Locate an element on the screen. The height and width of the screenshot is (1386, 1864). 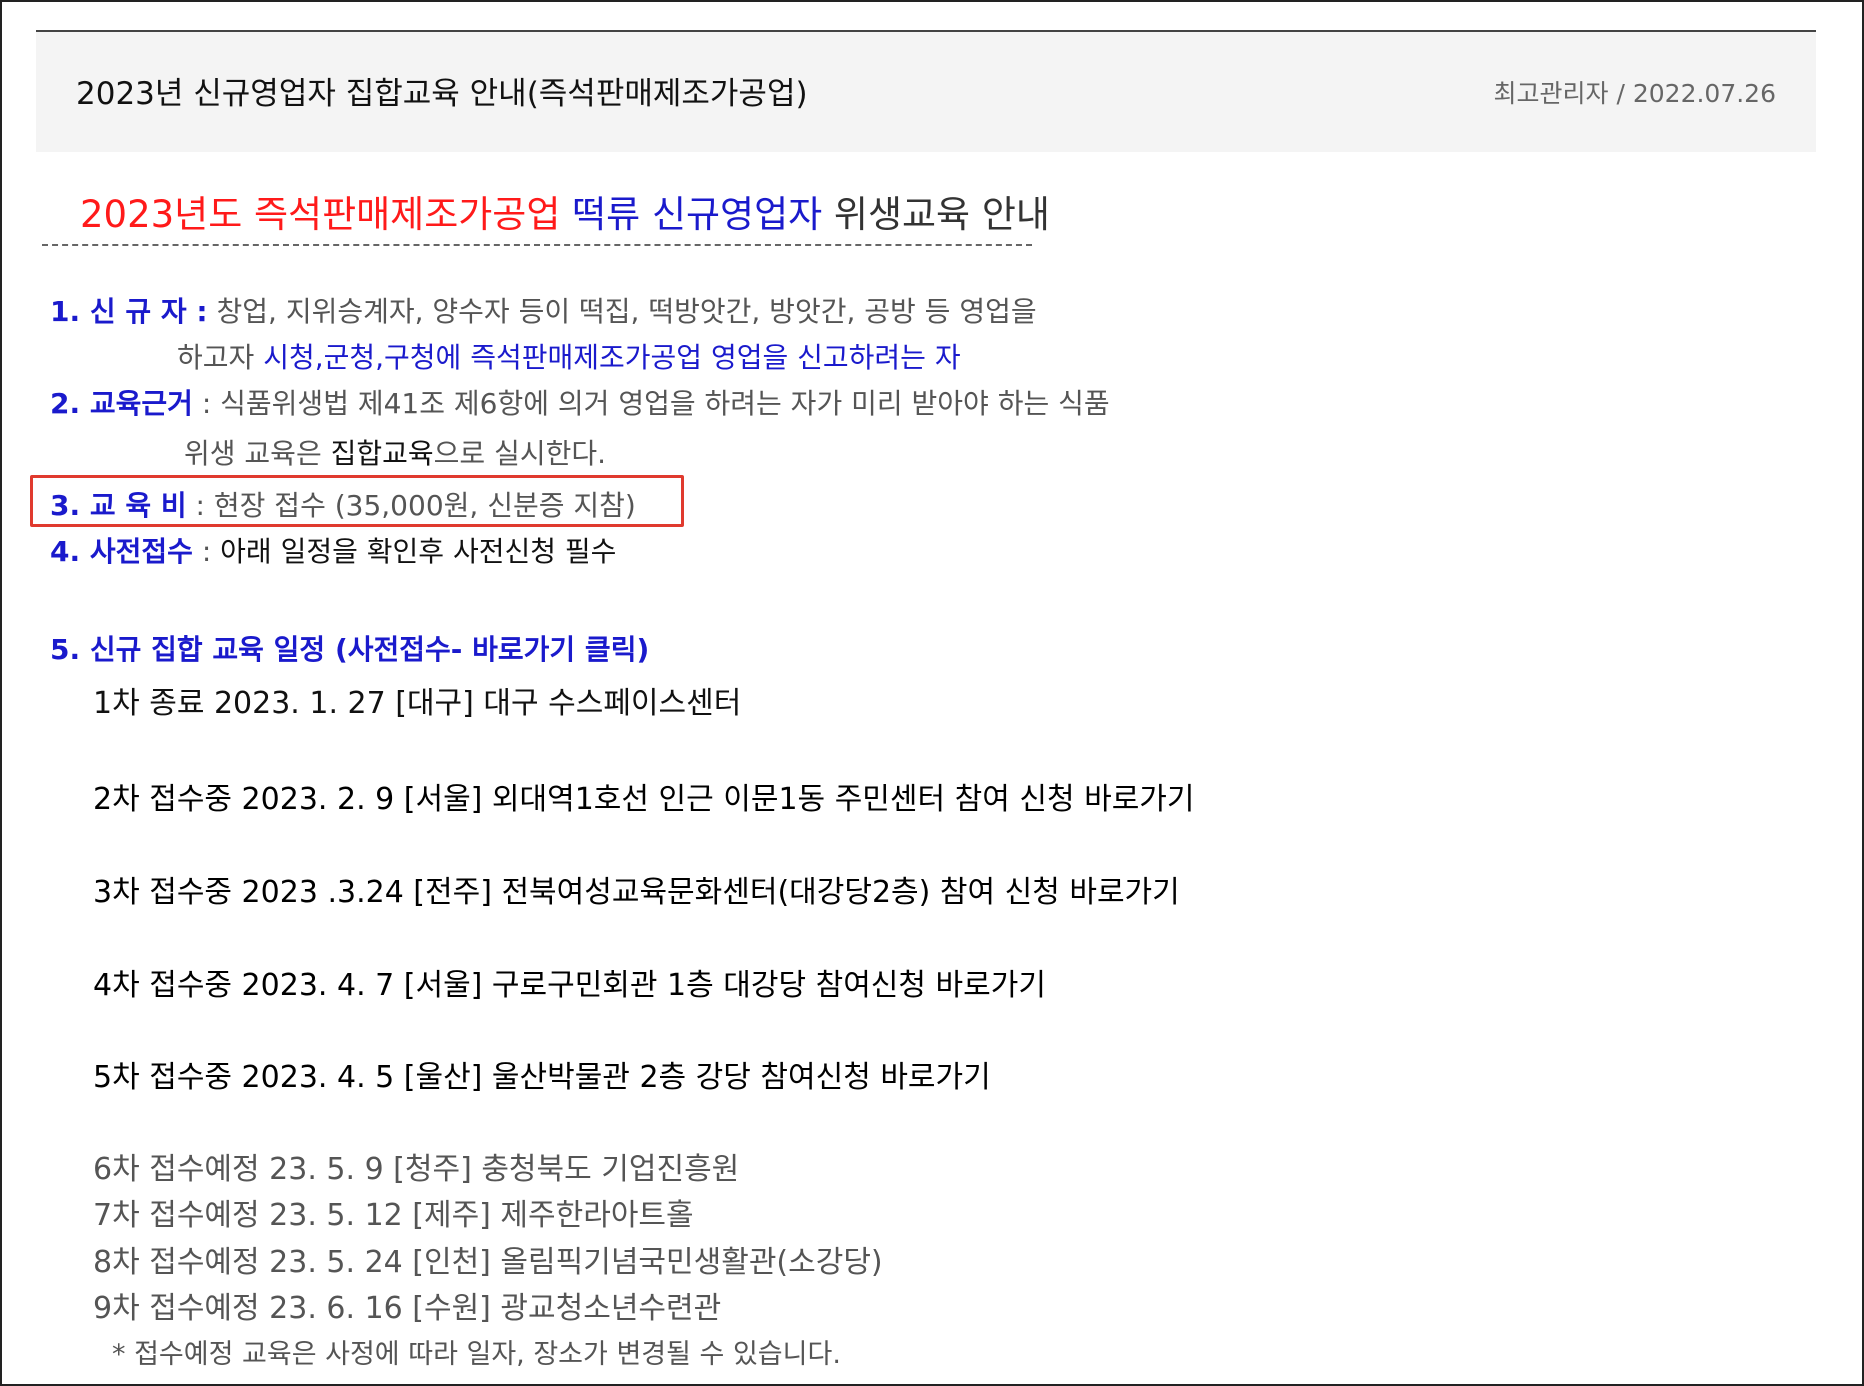
post-meta: 최고관리자 / 2022.07.26 is located at coordinates (1634, 93).